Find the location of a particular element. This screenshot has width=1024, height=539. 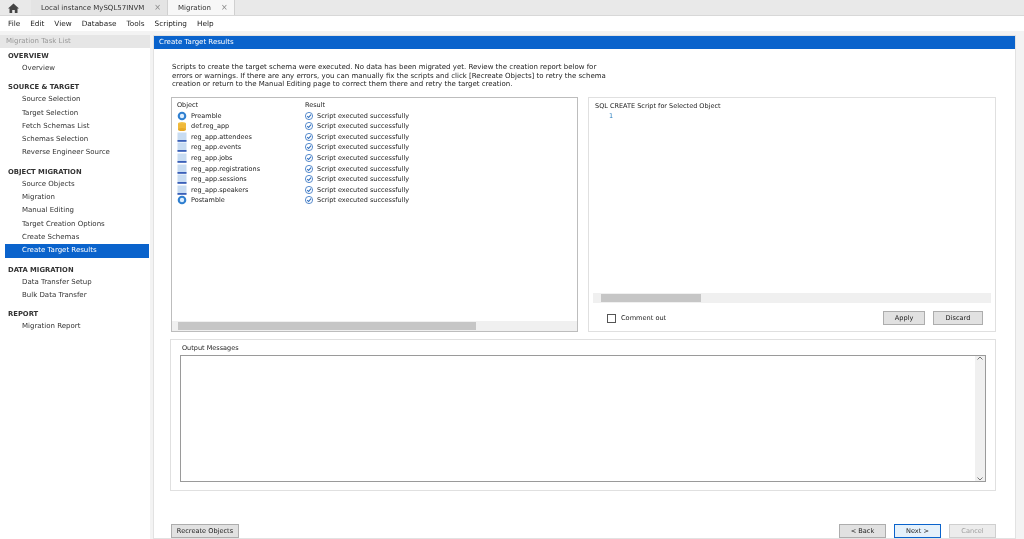

schema-icon is located at coordinates (182, 126).